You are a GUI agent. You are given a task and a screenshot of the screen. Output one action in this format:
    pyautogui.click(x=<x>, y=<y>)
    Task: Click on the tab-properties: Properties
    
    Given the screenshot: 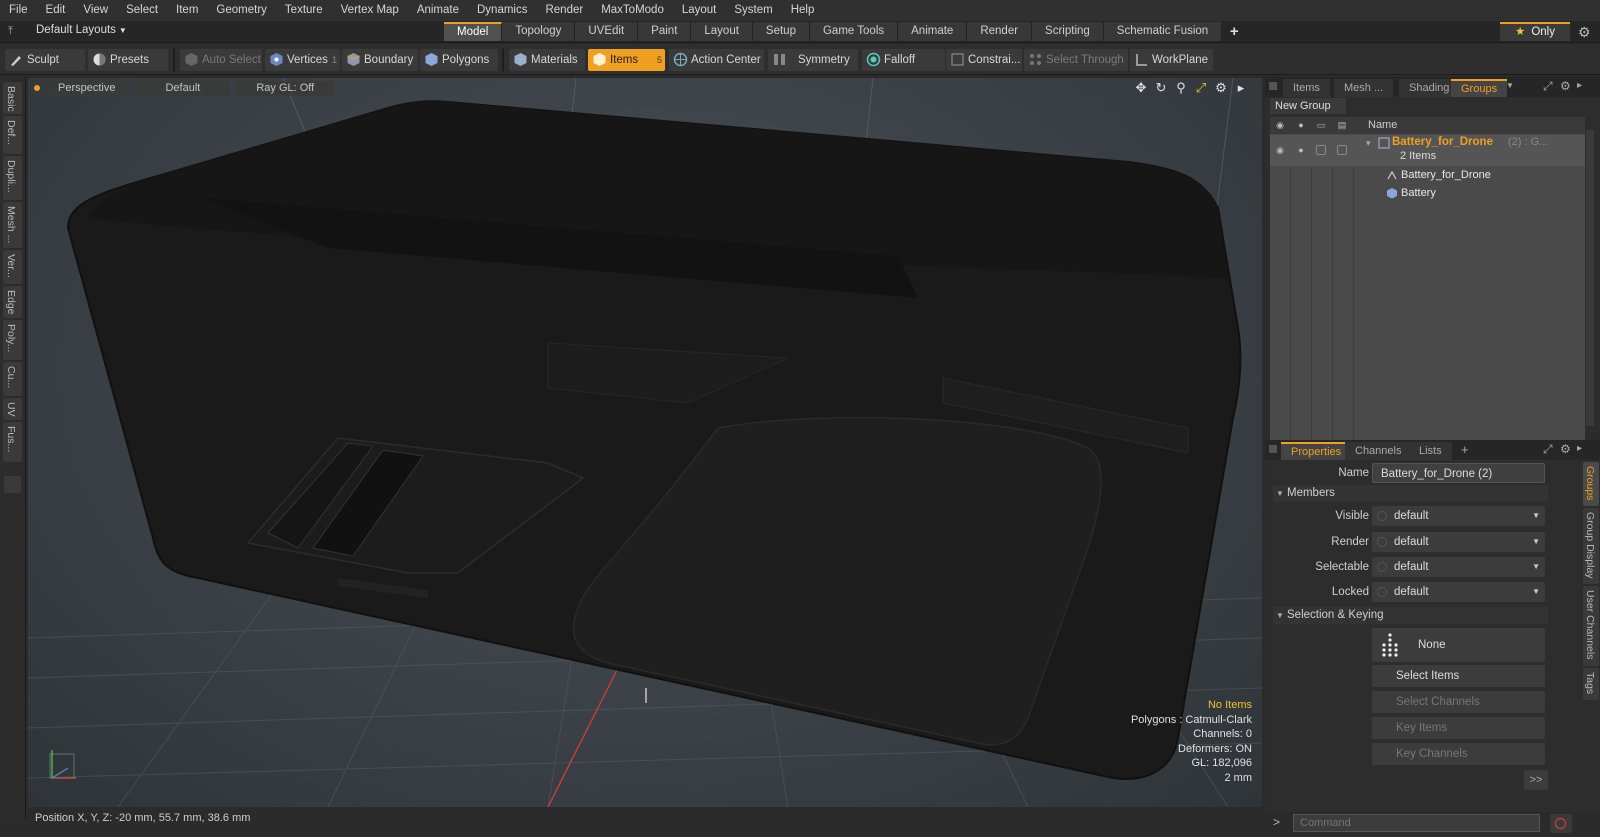 What is the action you would take?
    pyautogui.click(x=1316, y=451)
    